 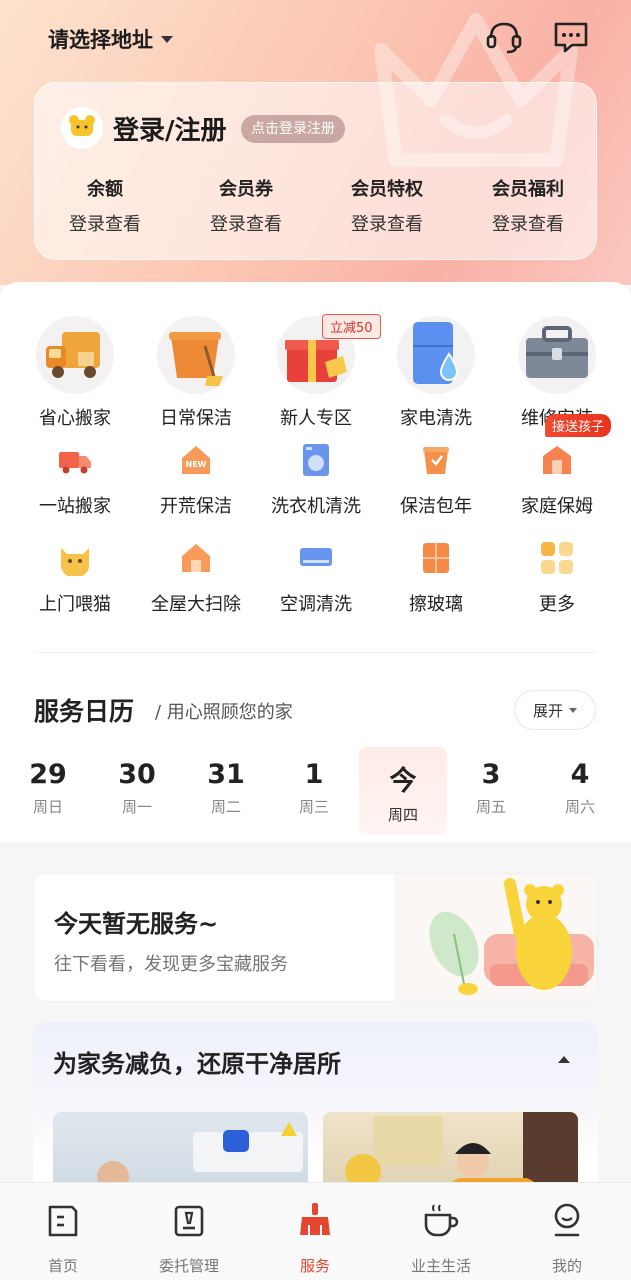 I want to click on service-more: 更多, so click(x=557, y=578).